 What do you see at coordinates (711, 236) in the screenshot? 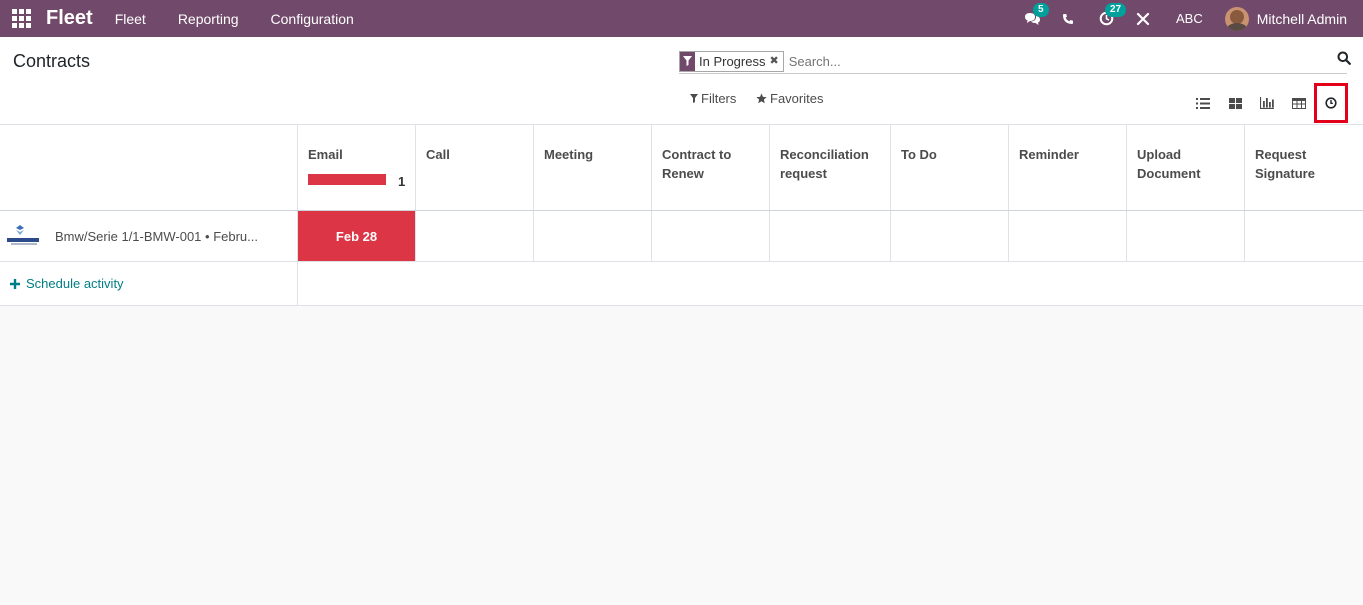
I see `contract-to-renew-activity-cell` at bounding box center [711, 236].